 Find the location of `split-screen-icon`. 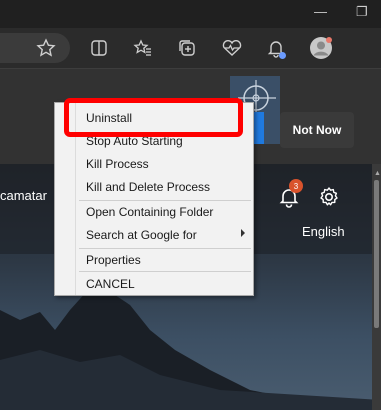

split-screen-icon is located at coordinates (100, 49).